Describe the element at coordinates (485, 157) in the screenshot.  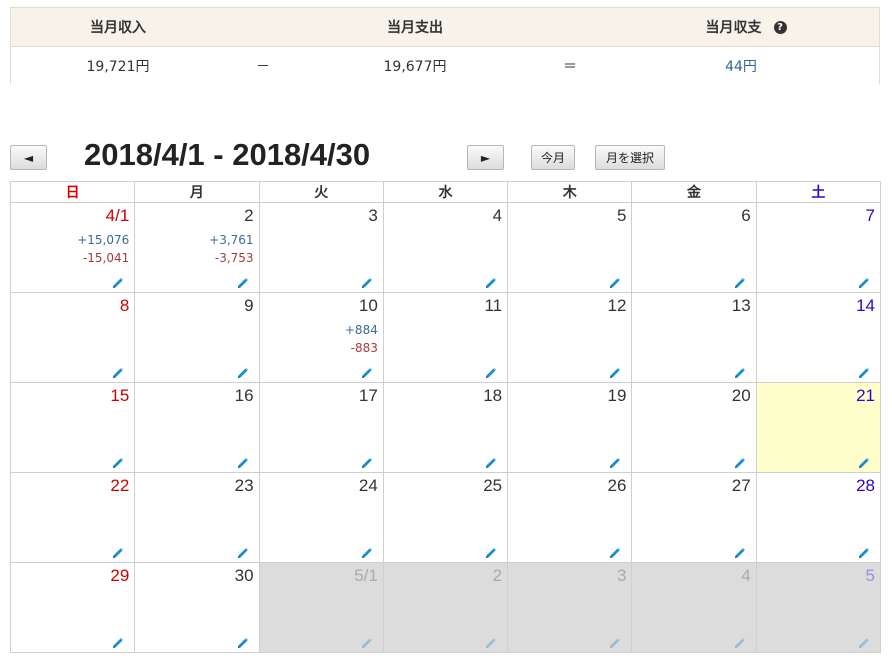
I see `next-month-button: ►` at that location.